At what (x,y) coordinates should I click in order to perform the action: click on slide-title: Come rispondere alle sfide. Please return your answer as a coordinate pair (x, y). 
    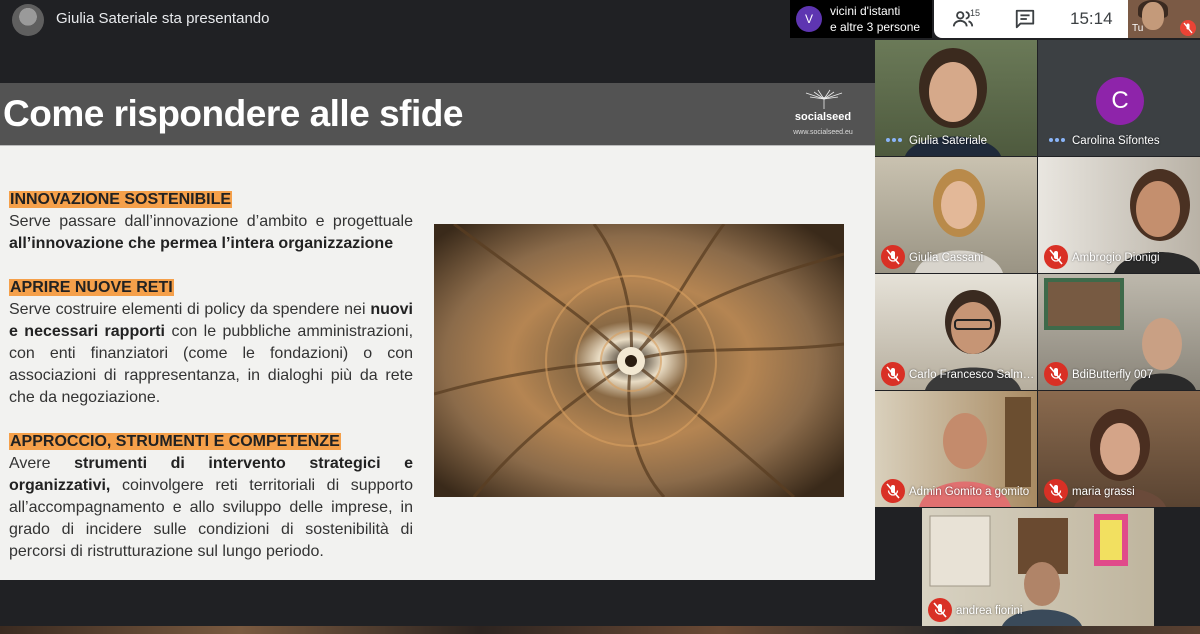
    Looking at the image, I should click on (233, 113).